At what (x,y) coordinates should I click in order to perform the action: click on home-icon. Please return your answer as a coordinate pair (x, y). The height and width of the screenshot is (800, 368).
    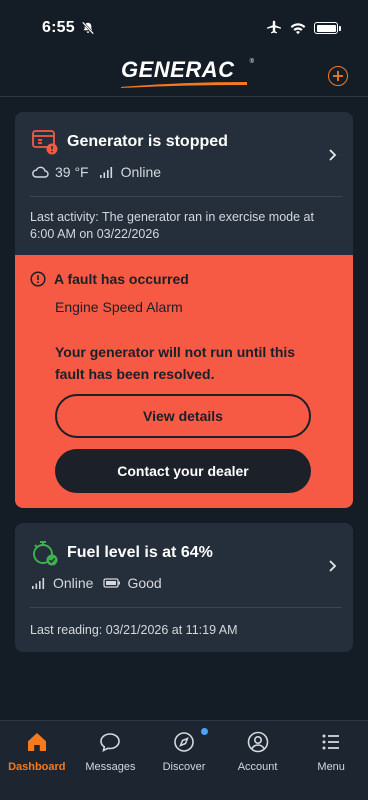
    Looking at the image, I should click on (36, 742).